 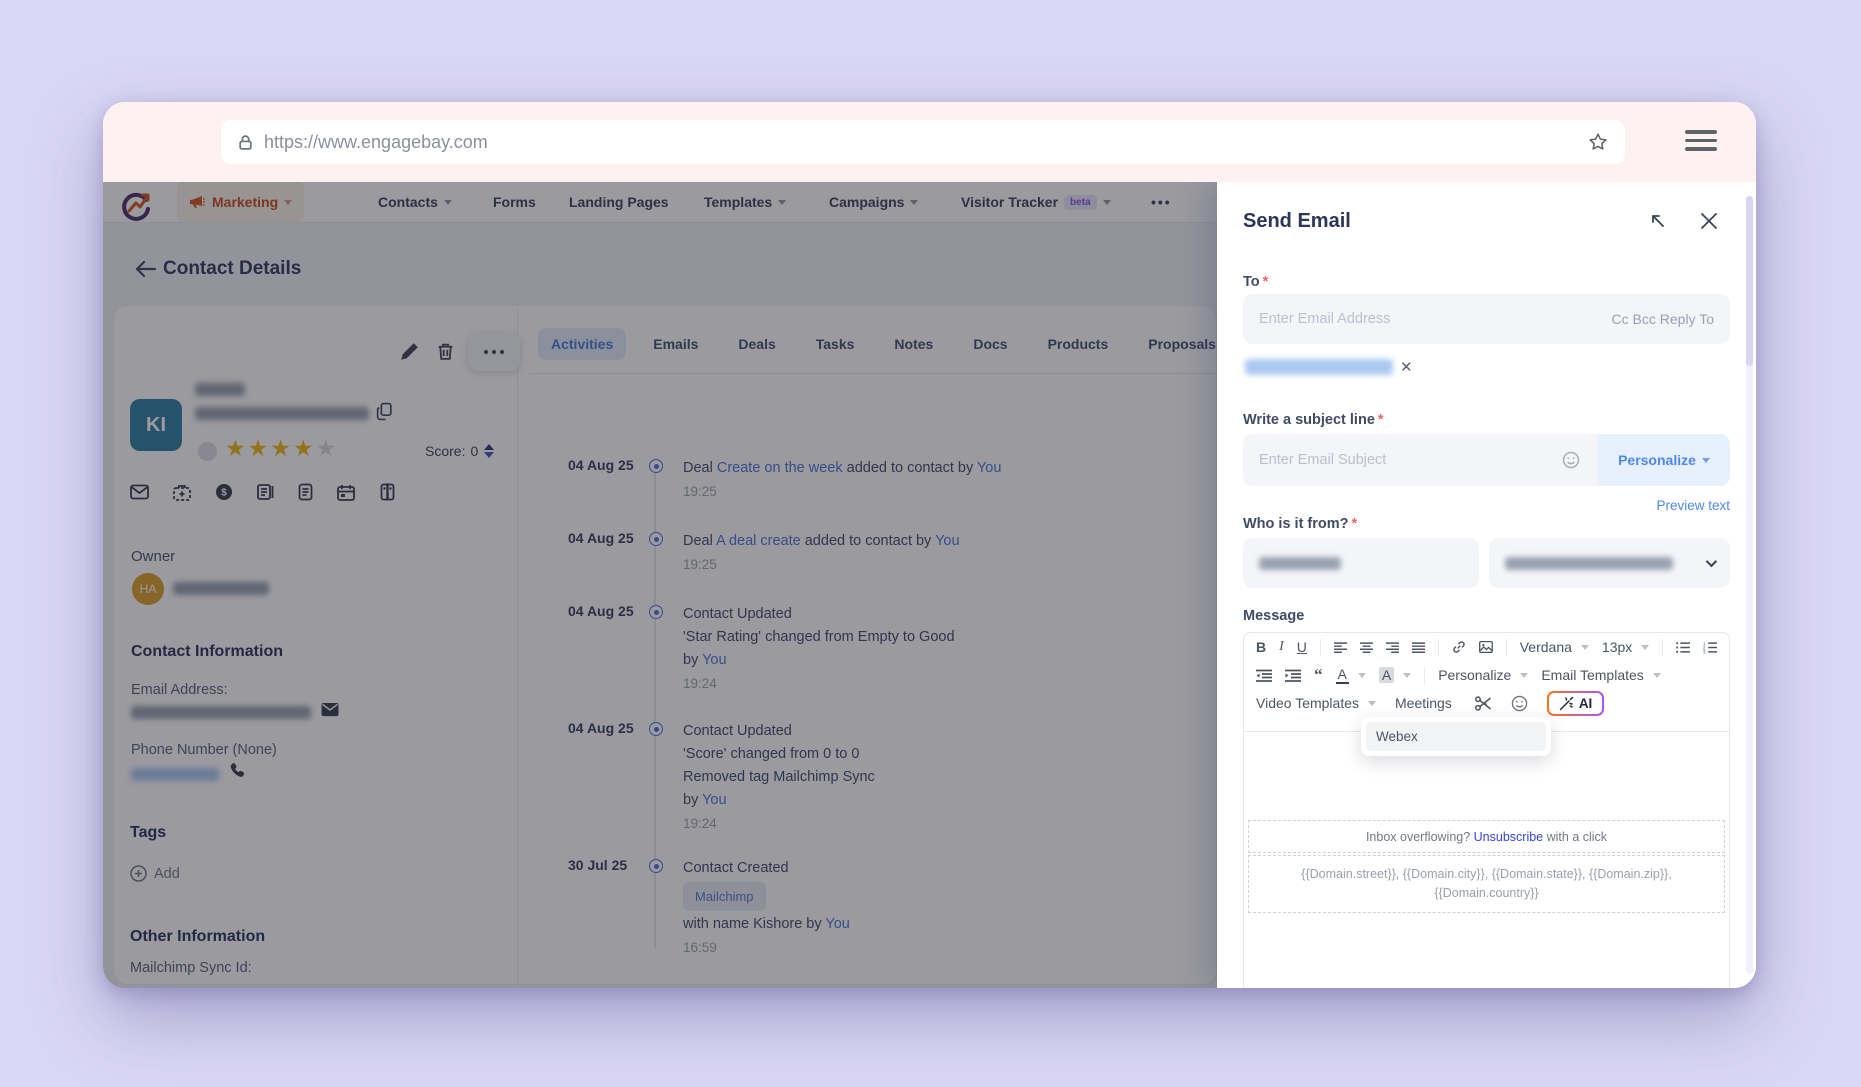 What do you see at coordinates (1566, 703) in the screenshot?
I see `magic-wand-icon` at bounding box center [1566, 703].